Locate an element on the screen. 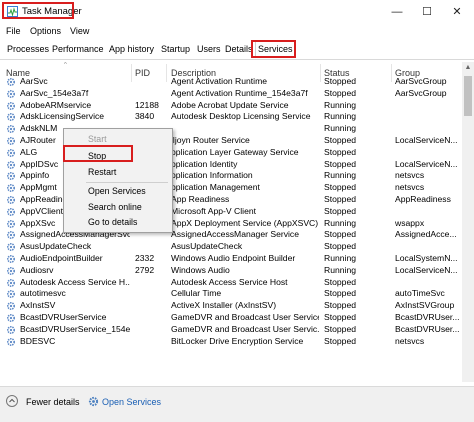 The image size is (474, 422). cell-group: wsappx is located at coordinates (410, 222).